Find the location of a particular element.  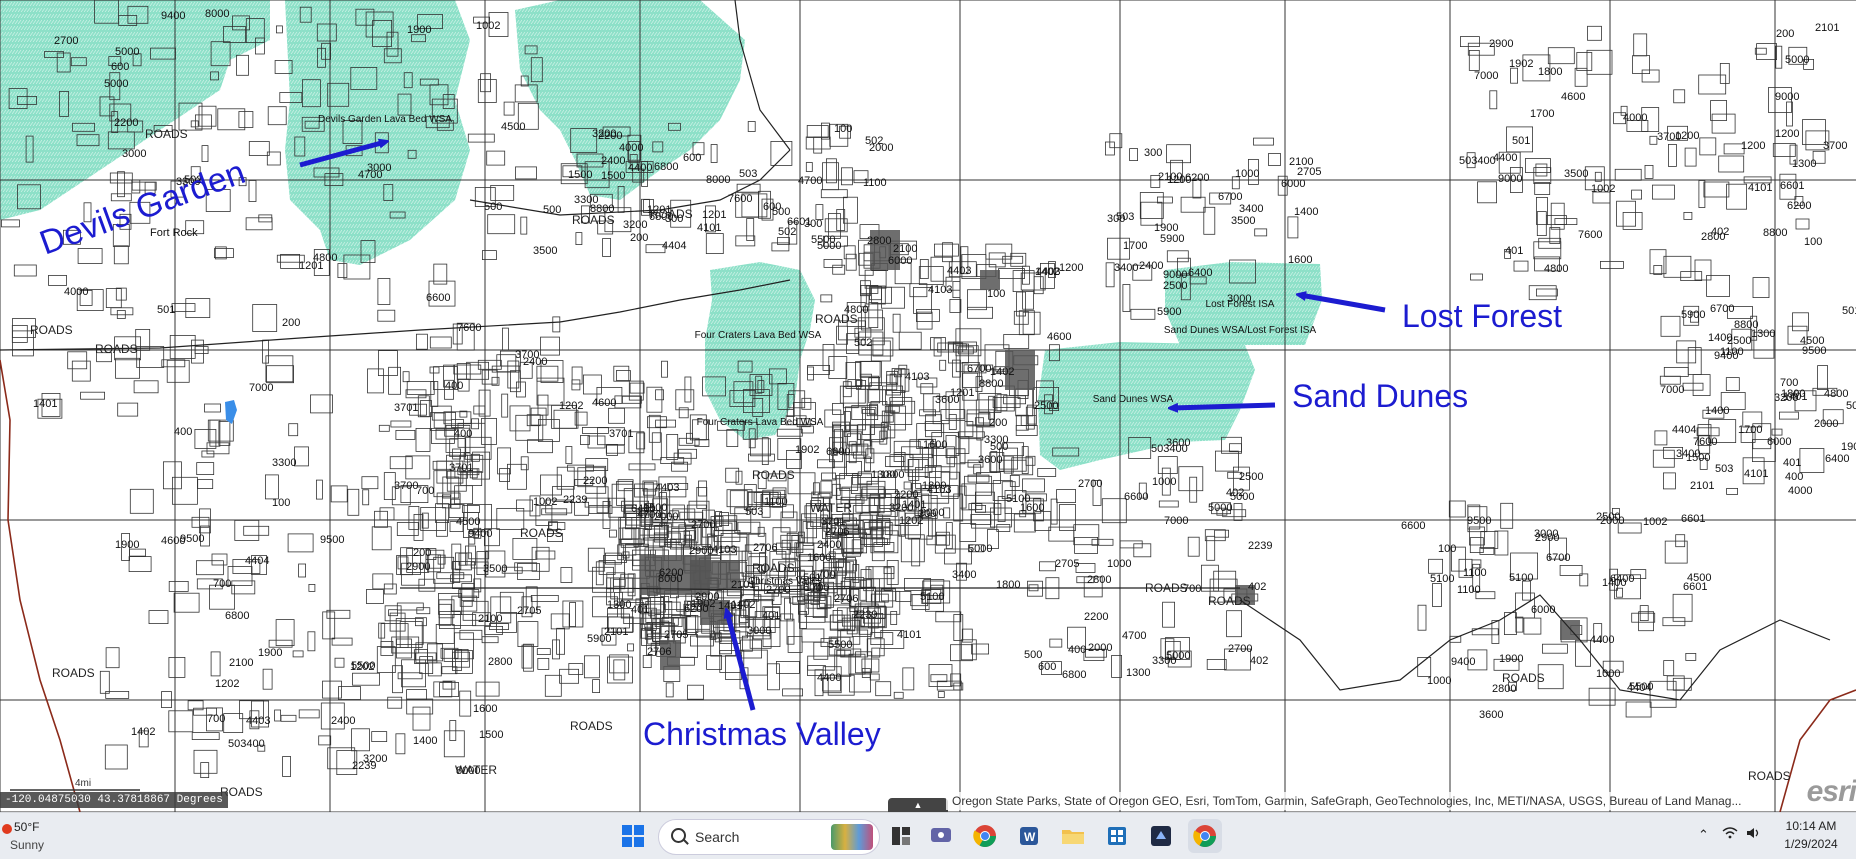

parcel-number: 1700 is located at coordinates (1135, 246).